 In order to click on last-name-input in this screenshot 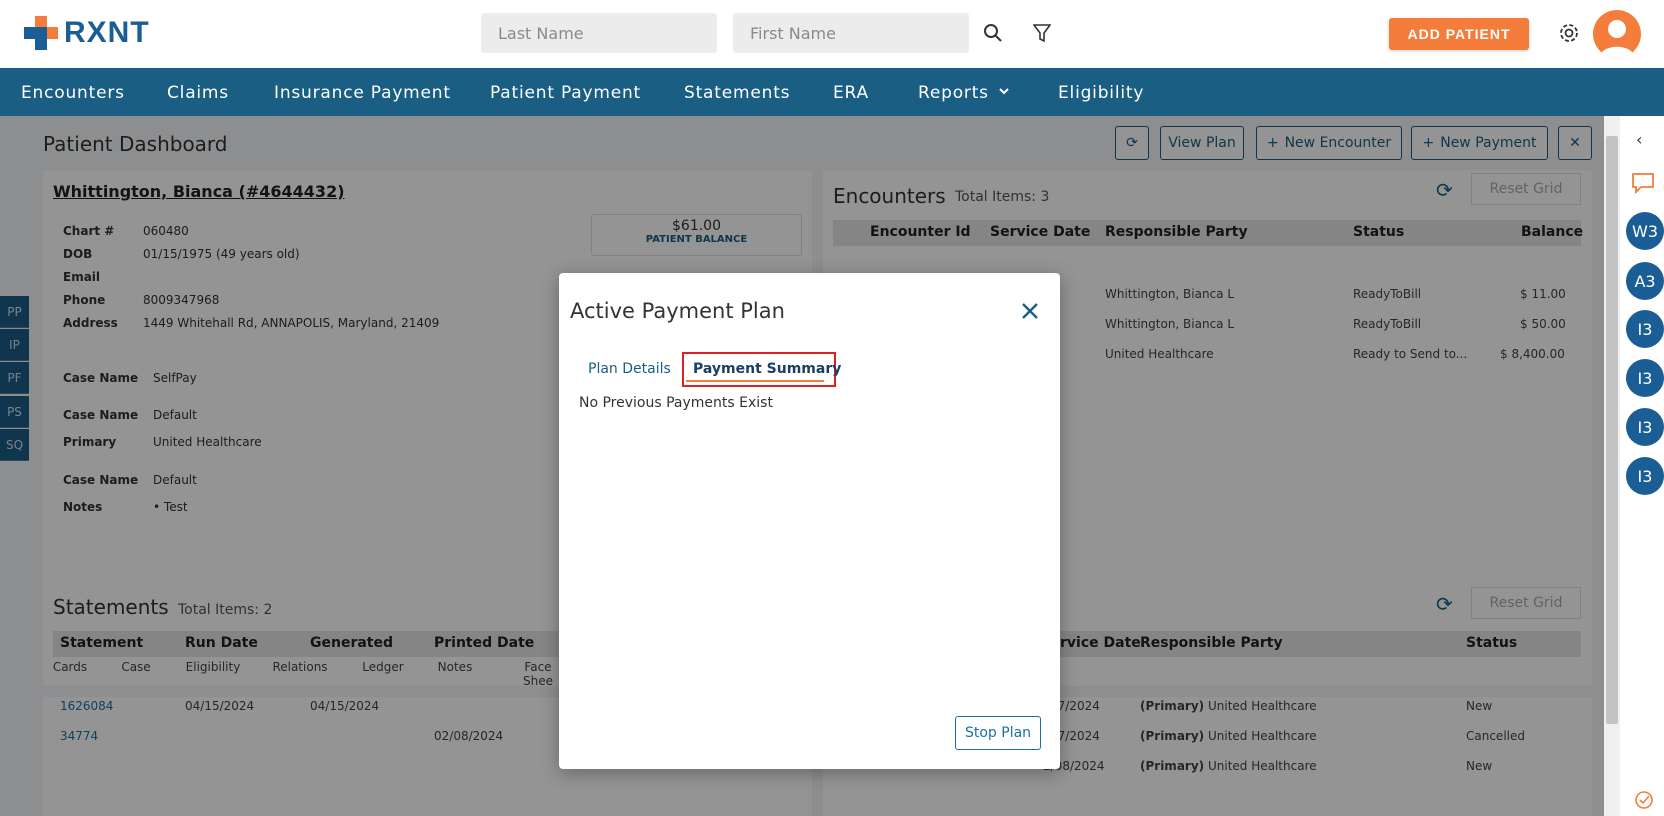, I will do `click(599, 33)`.